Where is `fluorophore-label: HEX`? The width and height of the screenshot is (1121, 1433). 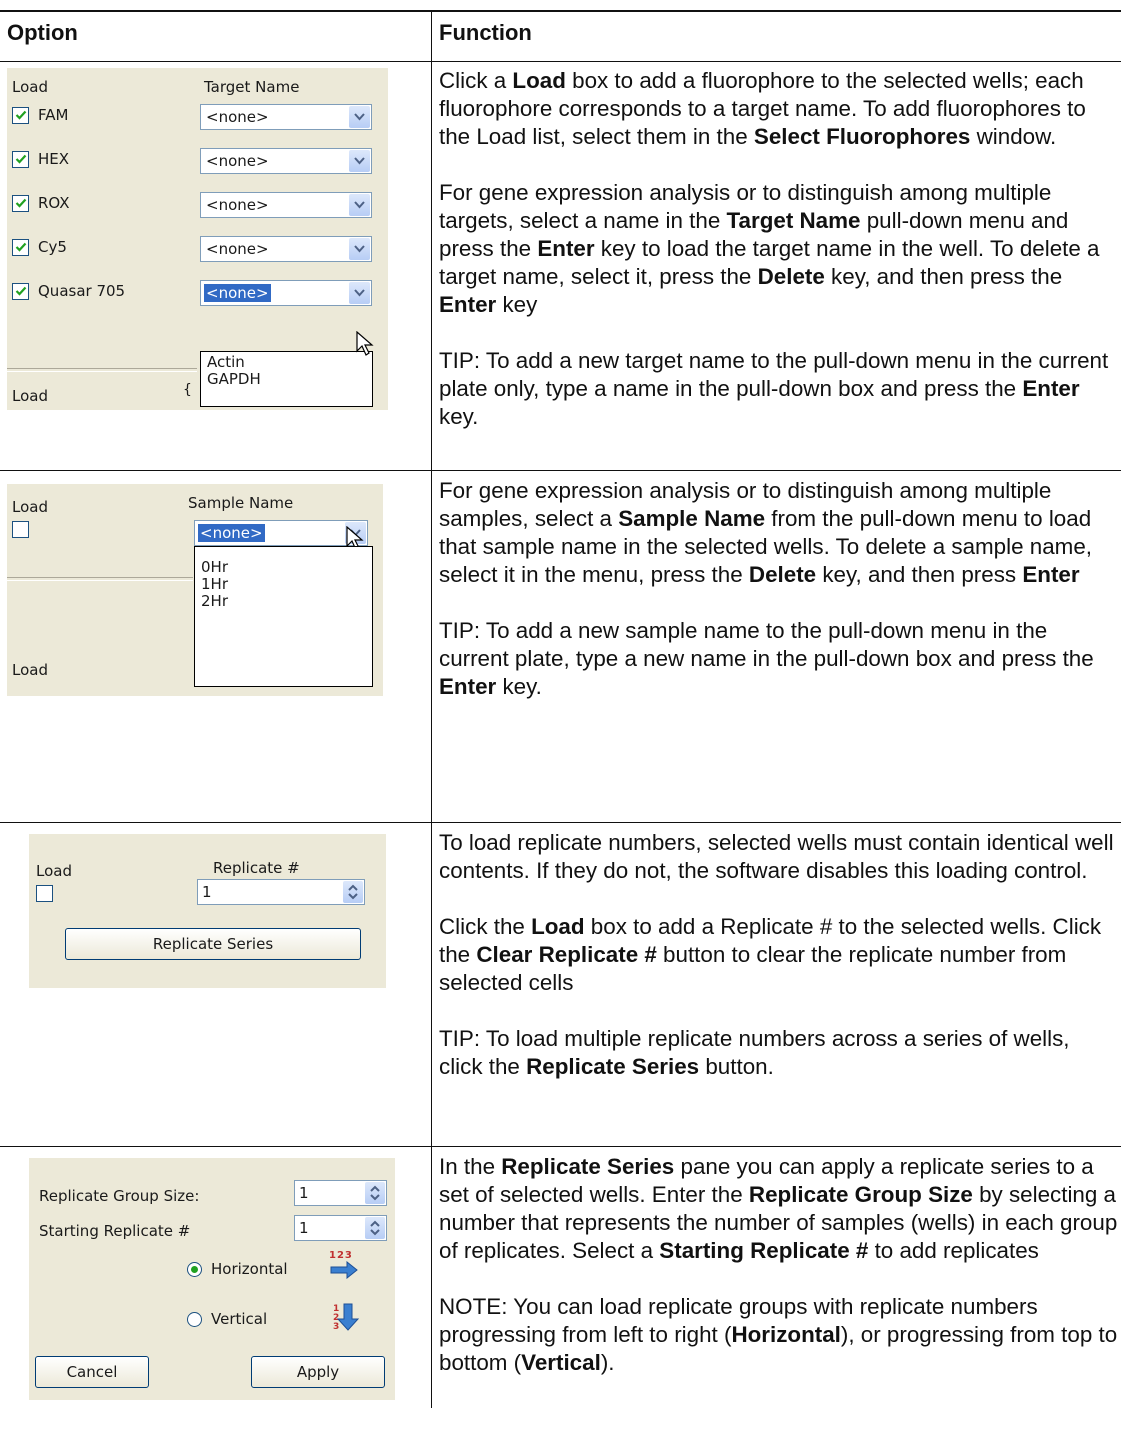 fluorophore-label: HEX is located at coordinates (54, 159).